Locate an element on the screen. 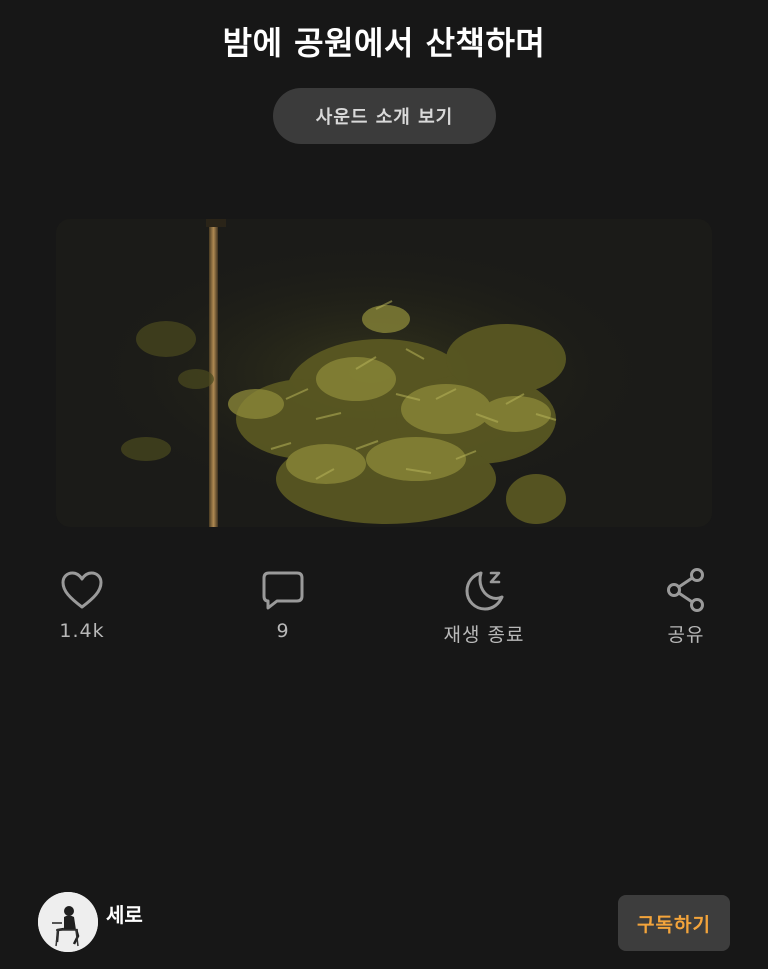 The height and width of the screenshot is (969, 768). author-info: 세로 is located at coordinates (90, 922).